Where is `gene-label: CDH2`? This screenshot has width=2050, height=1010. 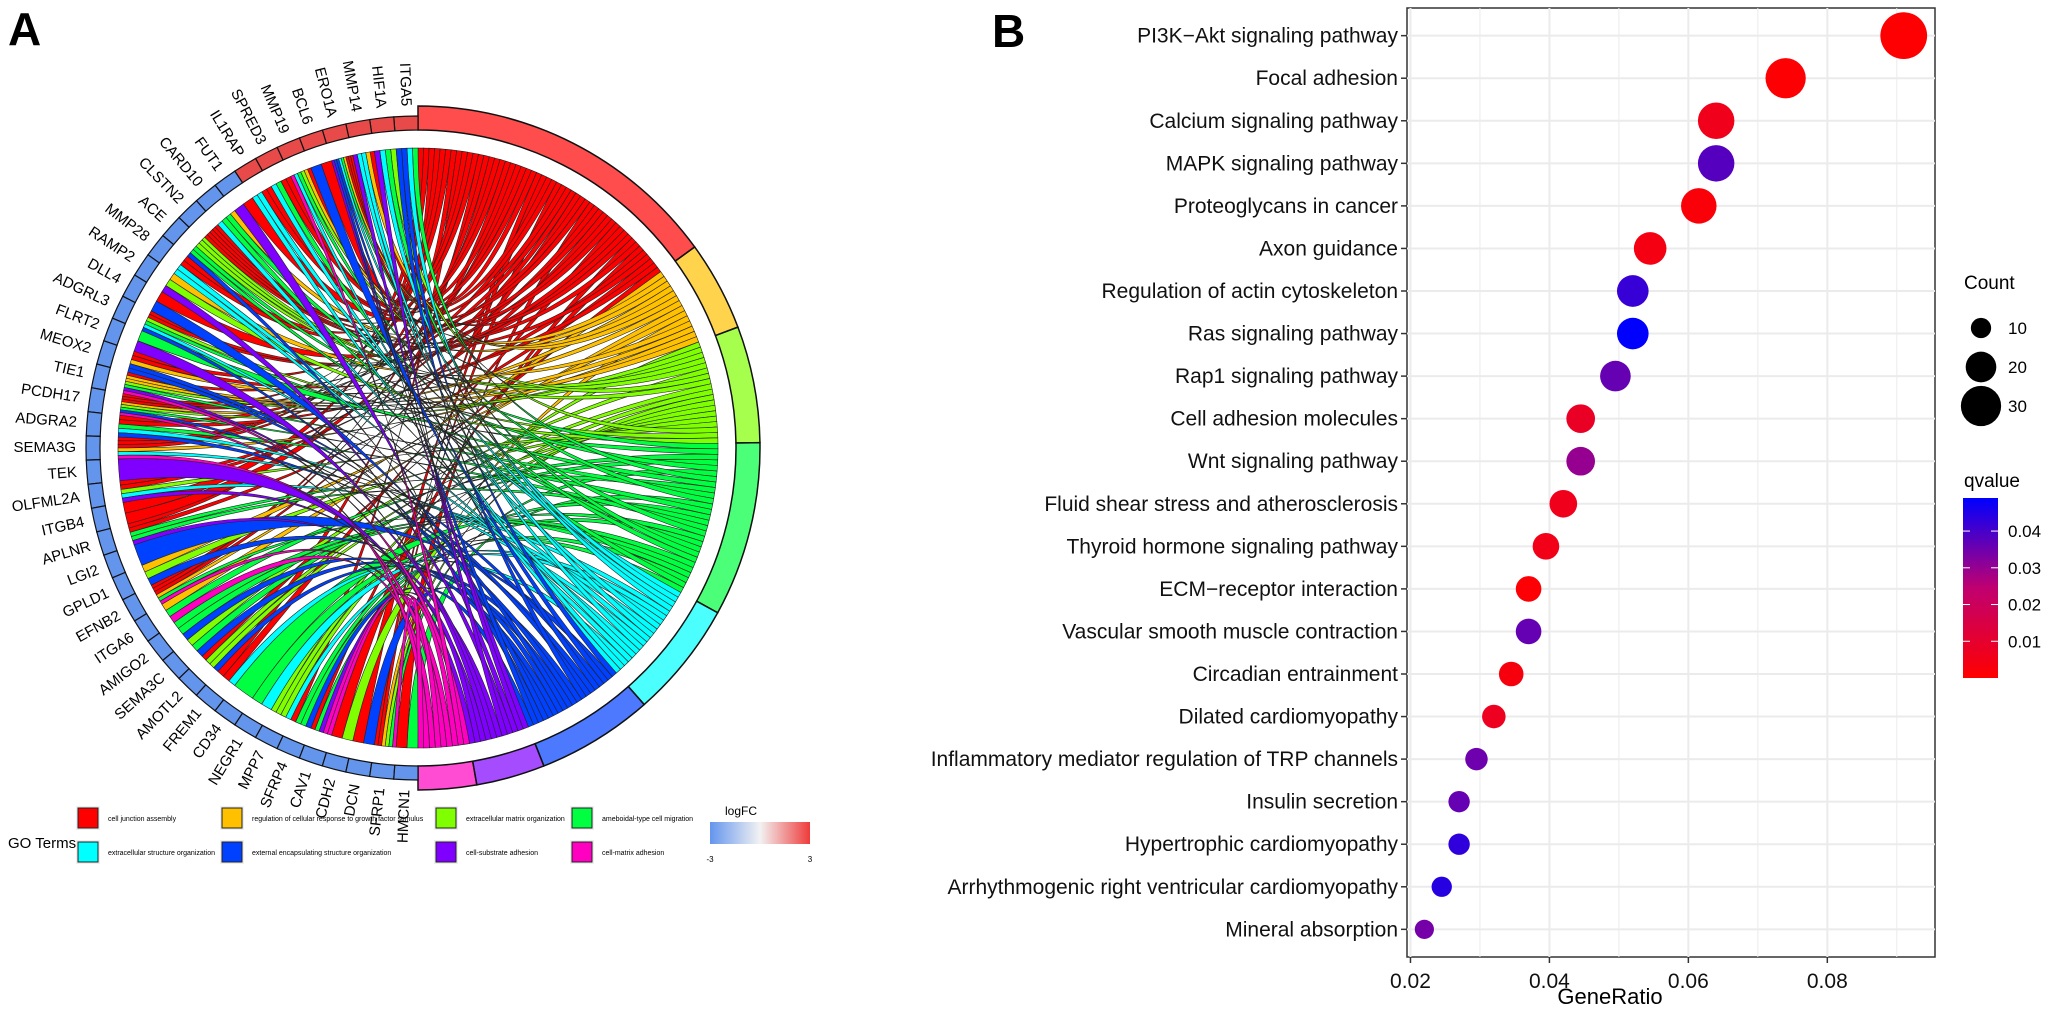
gene-label: CDH2 is located at coordinates (325, 799).